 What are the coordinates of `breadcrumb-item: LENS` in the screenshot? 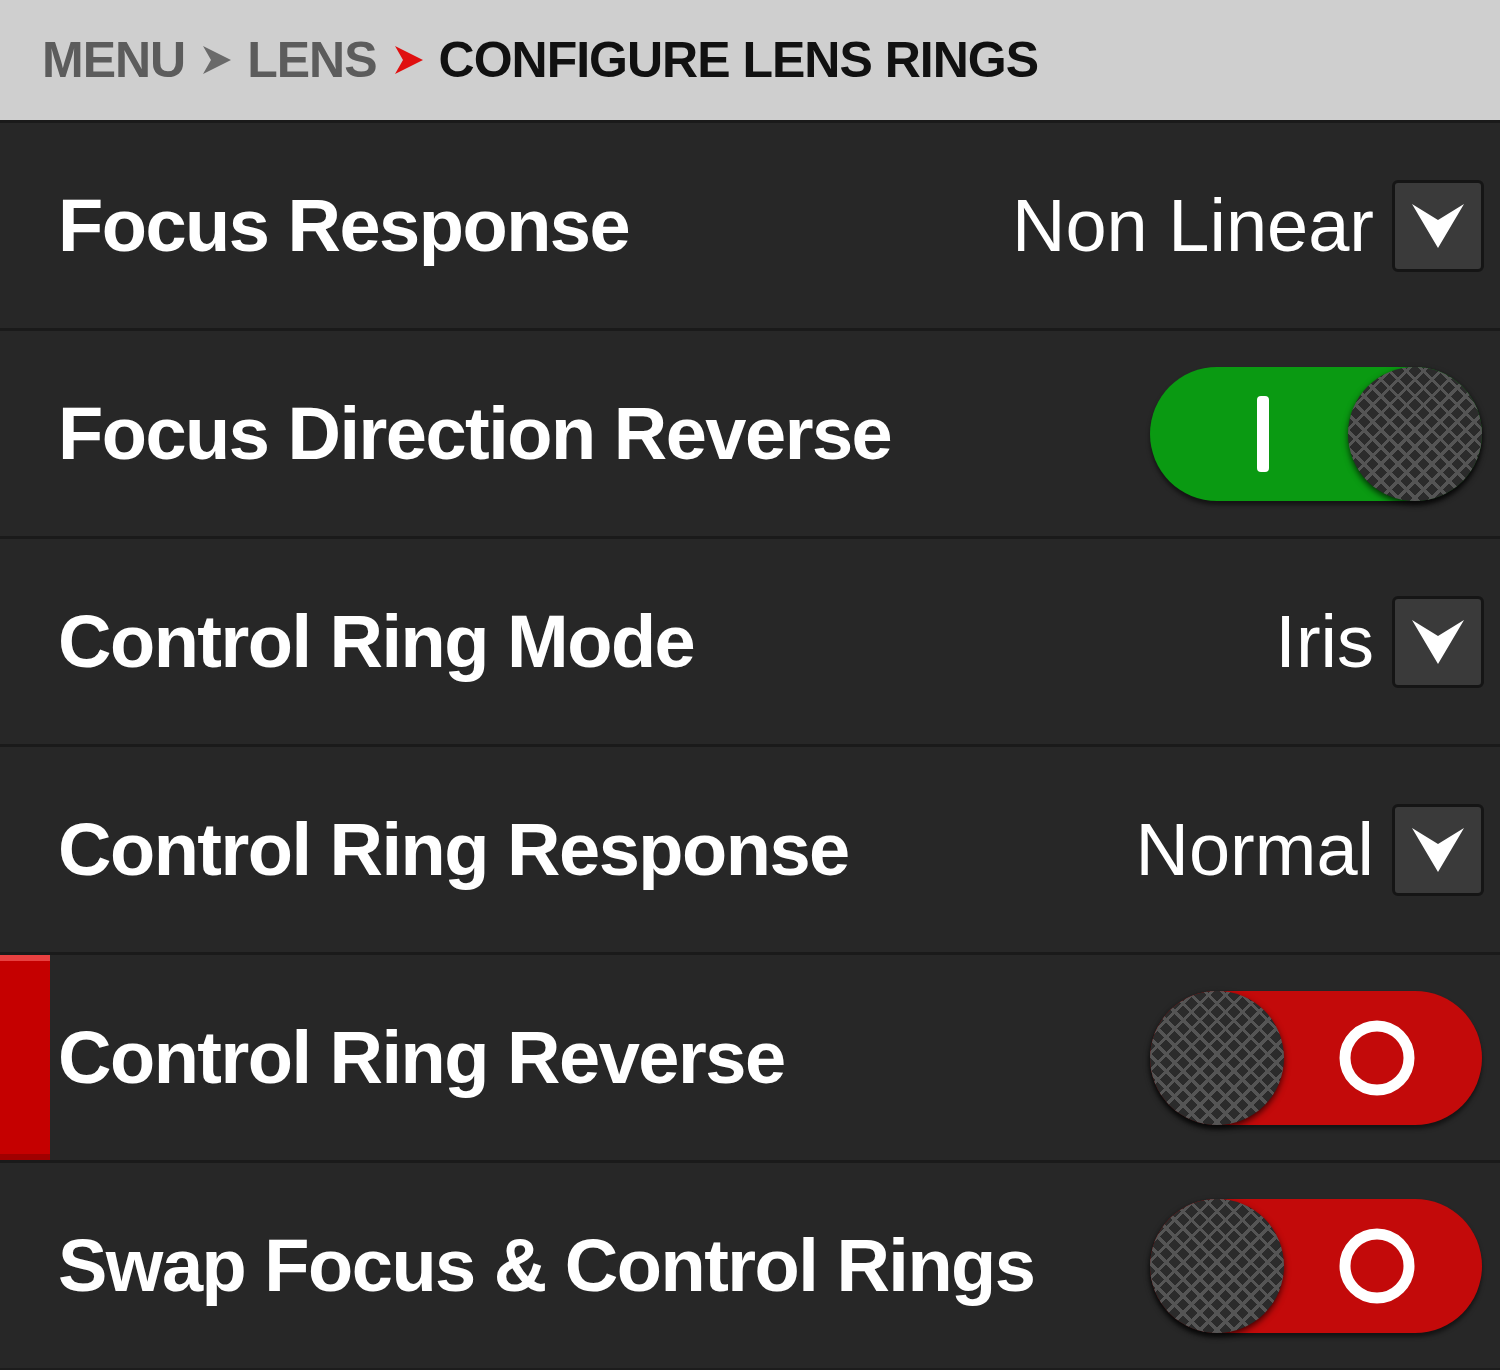 It's located at (312, 60).